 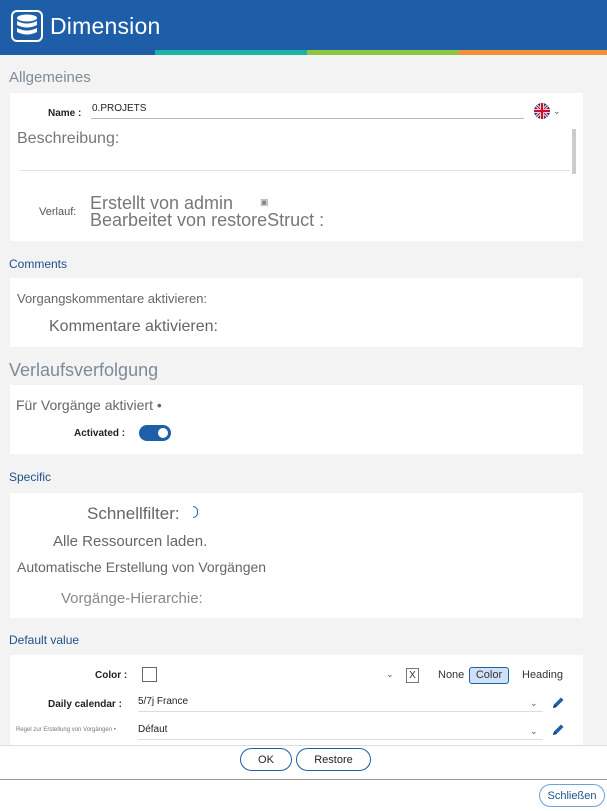 I want to click on database-icon, so click(x=27, y=26).